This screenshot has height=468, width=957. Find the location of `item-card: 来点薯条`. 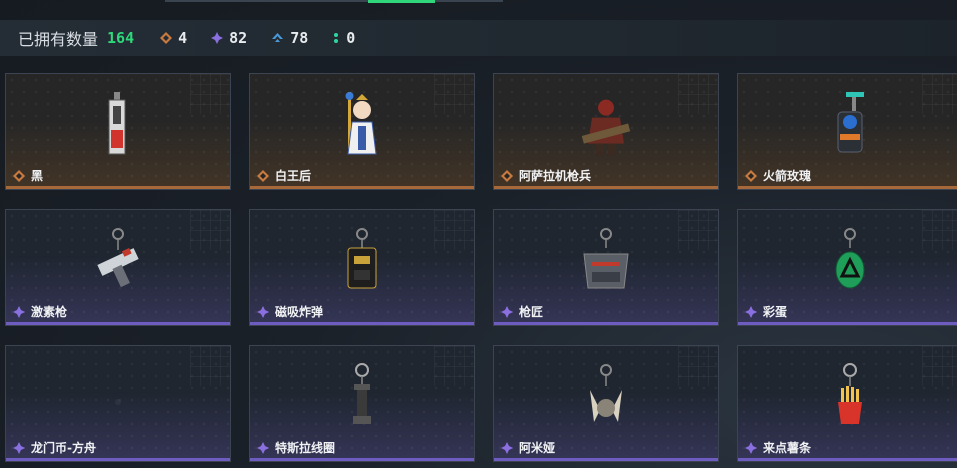

item-card: 来点薯条 is located at coordinates (847, 403).